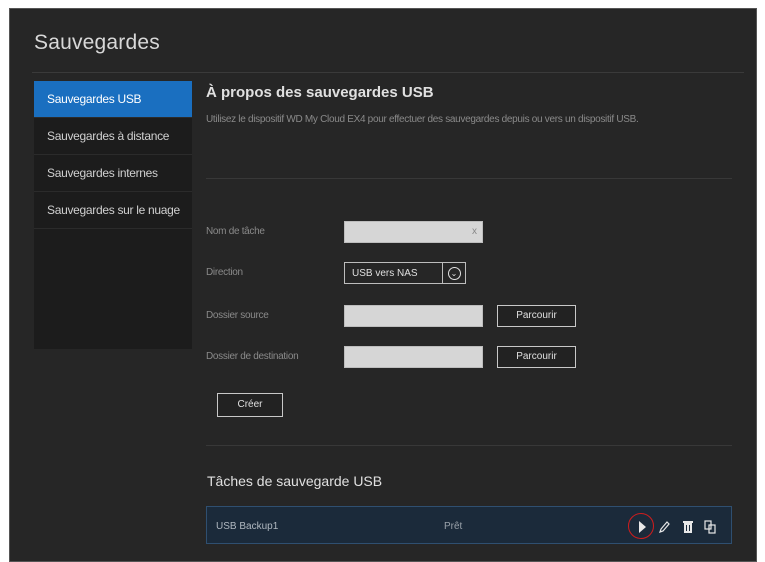 This screenshot has width=765, height=562. I want to click on task-name: USB Backup1, so click(247, 526).